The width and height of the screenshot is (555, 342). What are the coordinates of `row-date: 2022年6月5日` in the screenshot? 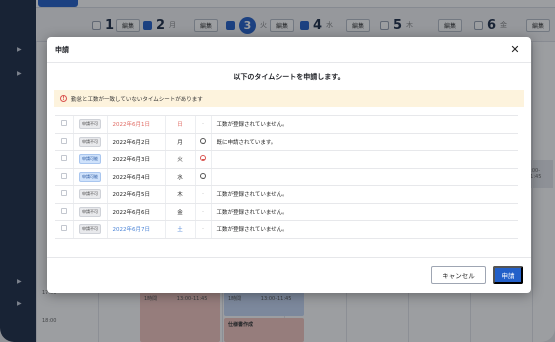 It's located at (135, 194).